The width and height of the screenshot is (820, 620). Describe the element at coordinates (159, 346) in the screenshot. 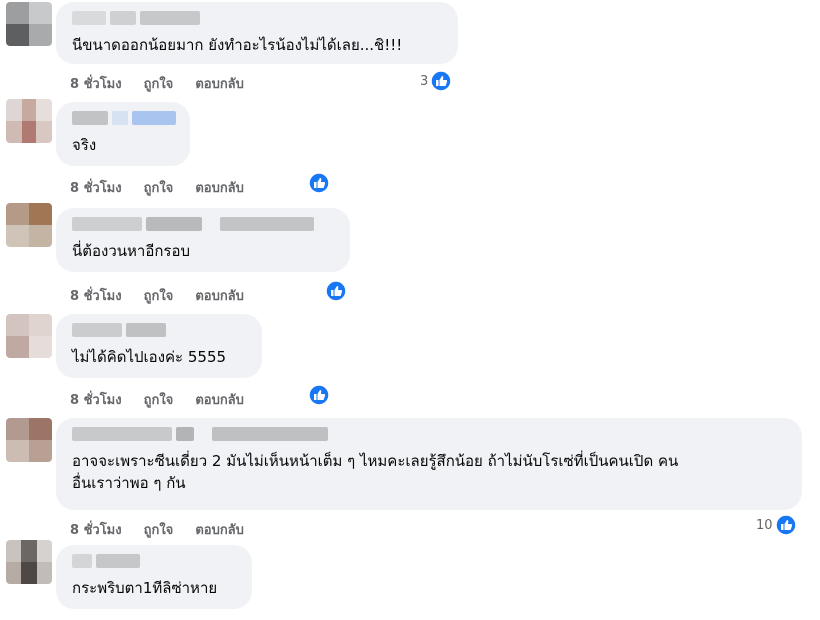

I see `comment-bubble: ไม่ได้คิดไปเองค่ะ 5555` at that location.